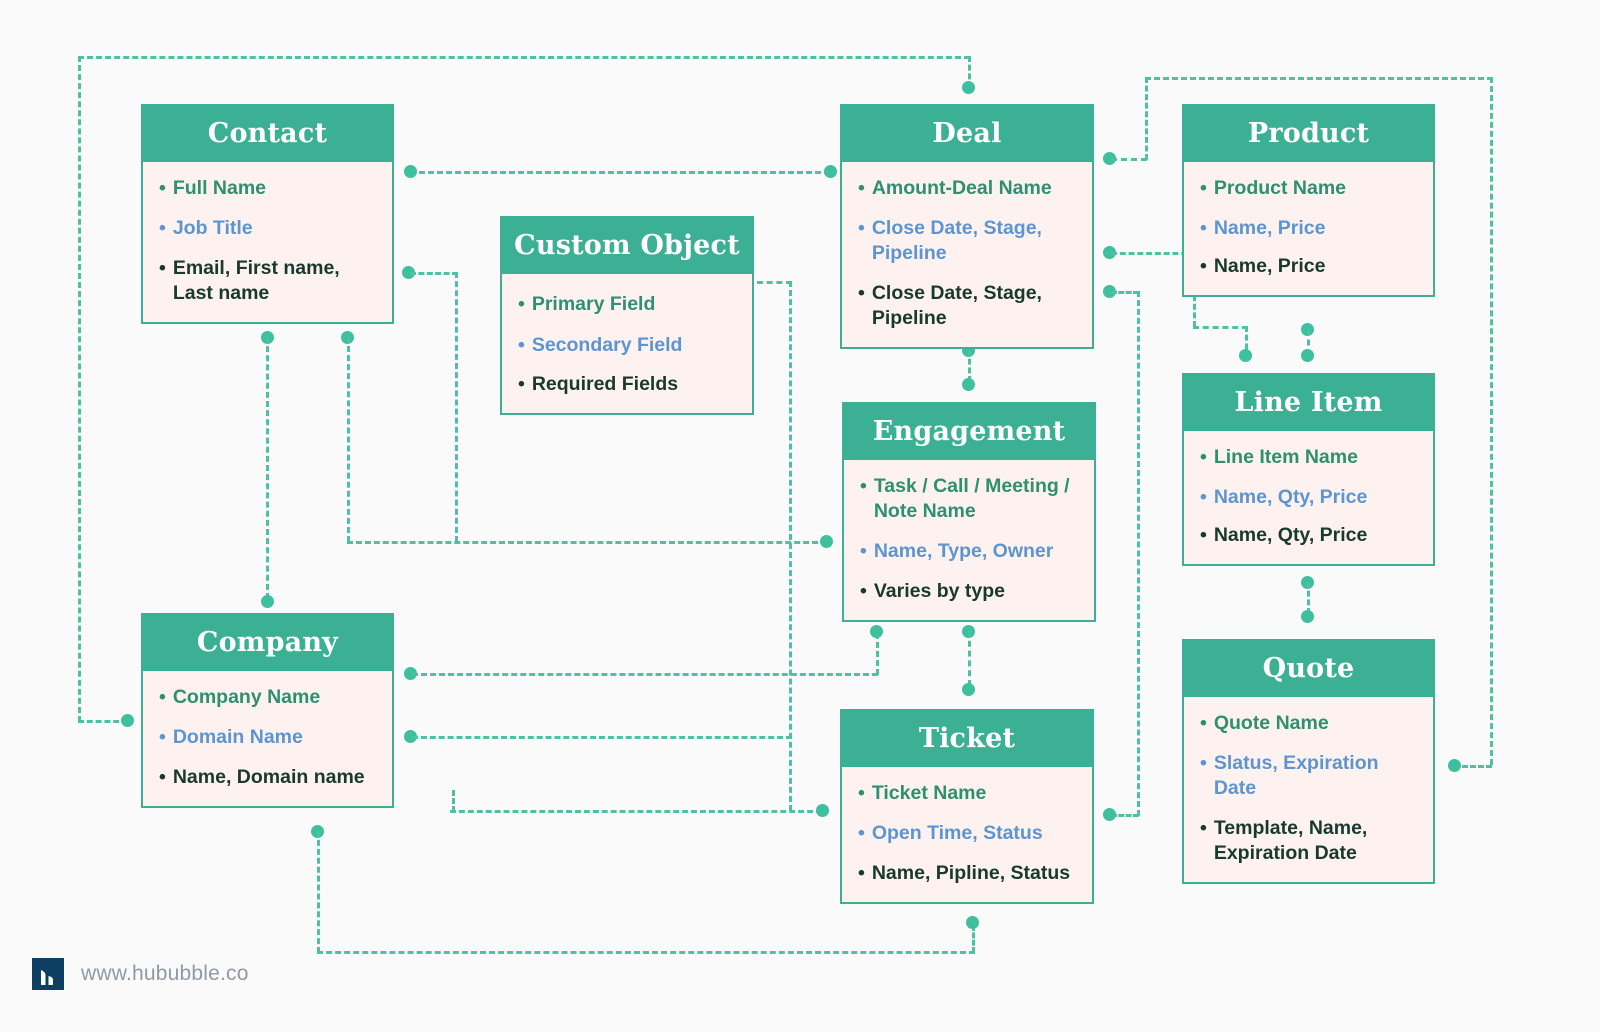  Describe the element at coordinates (1308, 669) in the screenshot. I see `entity-title: Quote` at that location.